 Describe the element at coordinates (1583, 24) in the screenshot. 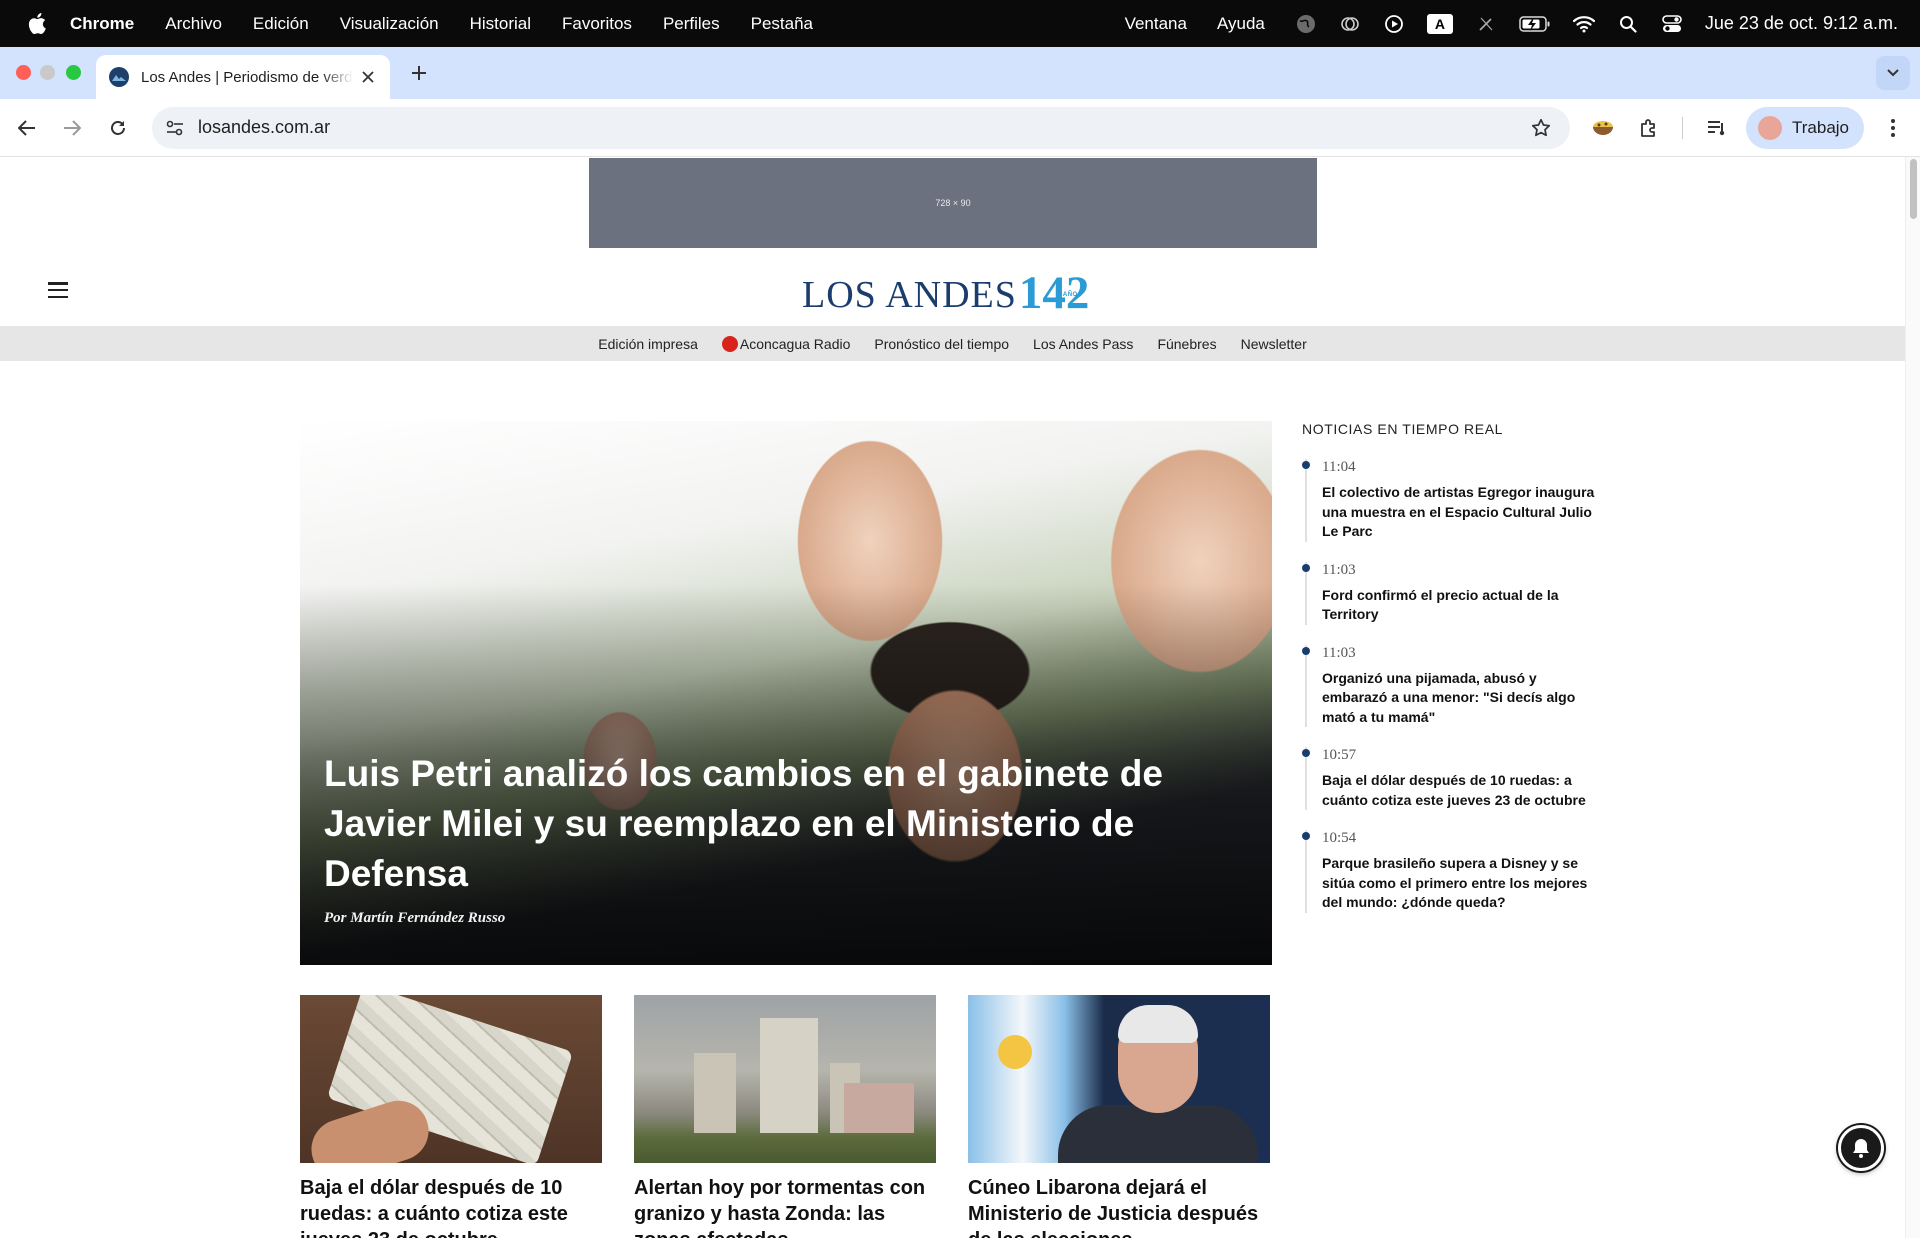

I see `wifi-icon` at that location.